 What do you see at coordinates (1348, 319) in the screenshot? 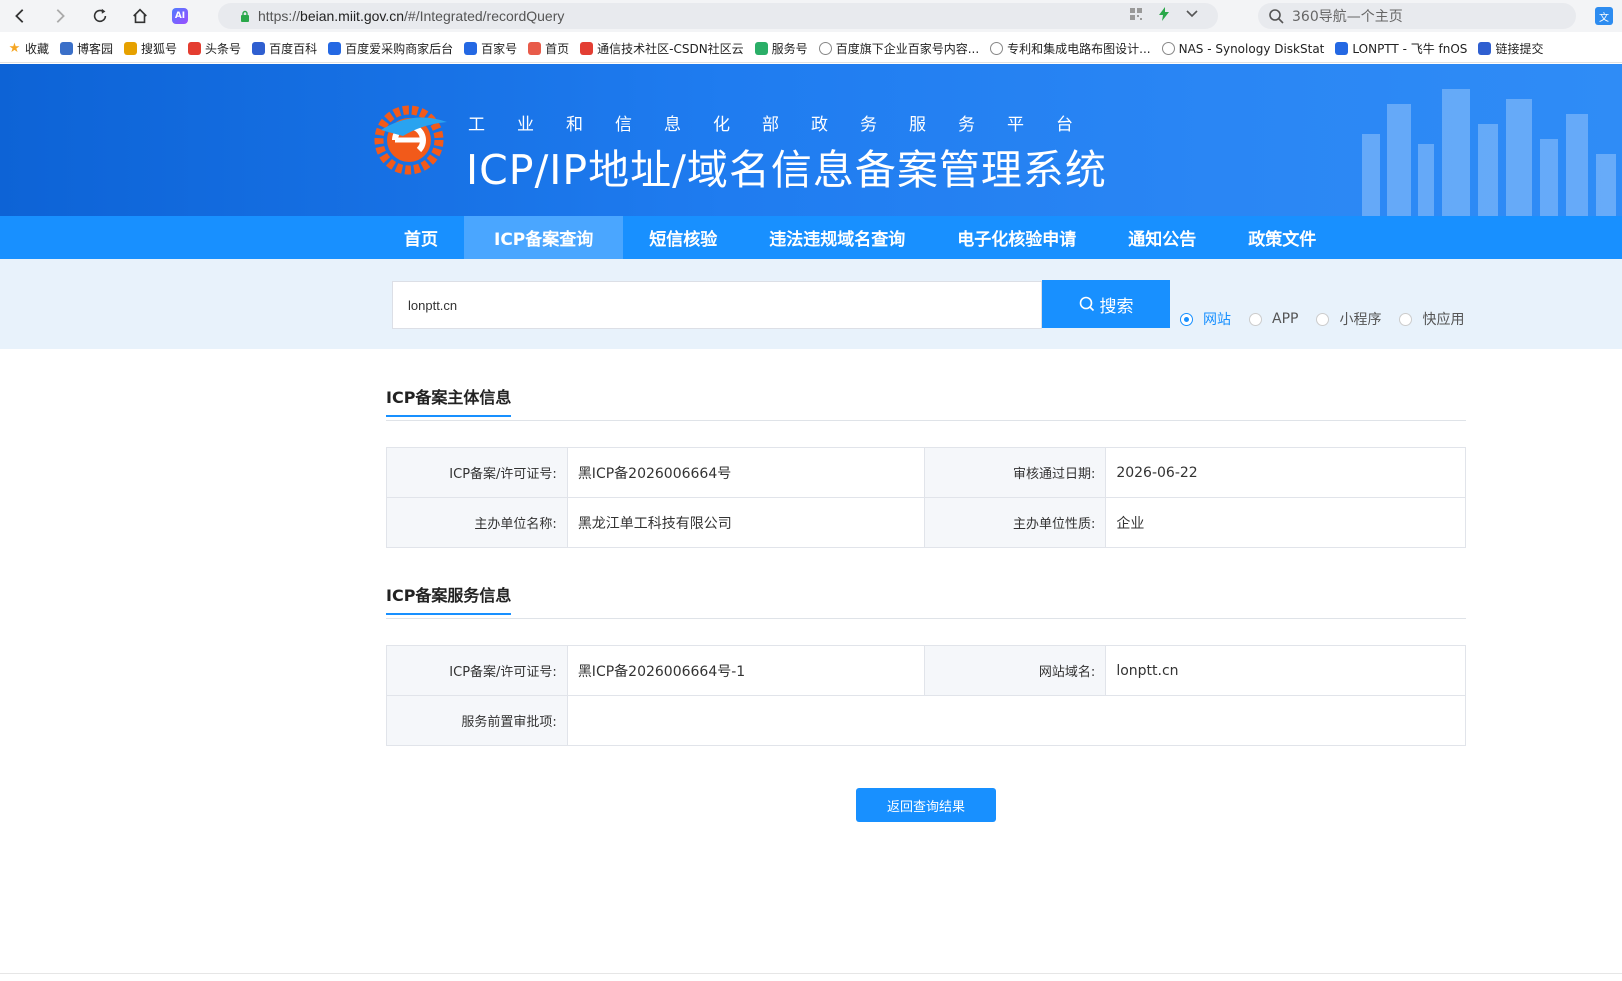
I see `query-type-radio: 小程序` at bounding box center [1348, 319].